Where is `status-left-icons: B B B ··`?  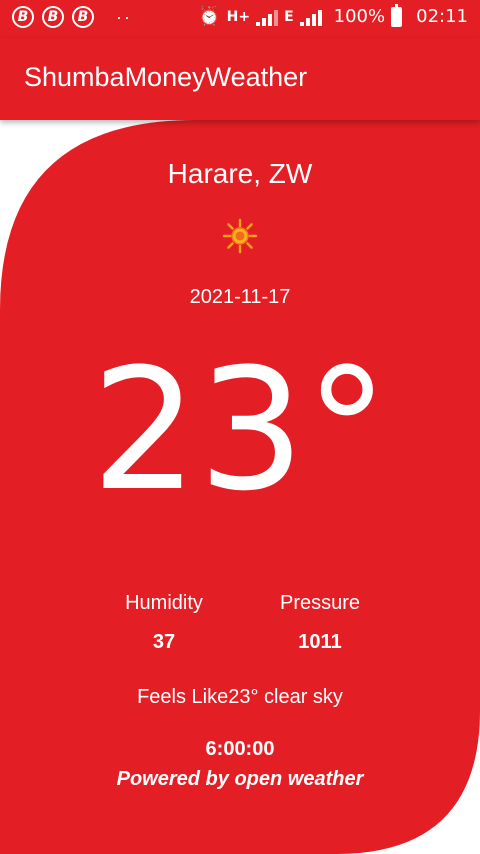
status-left-icons: B B B ·· is located at coordinates (72, 17).